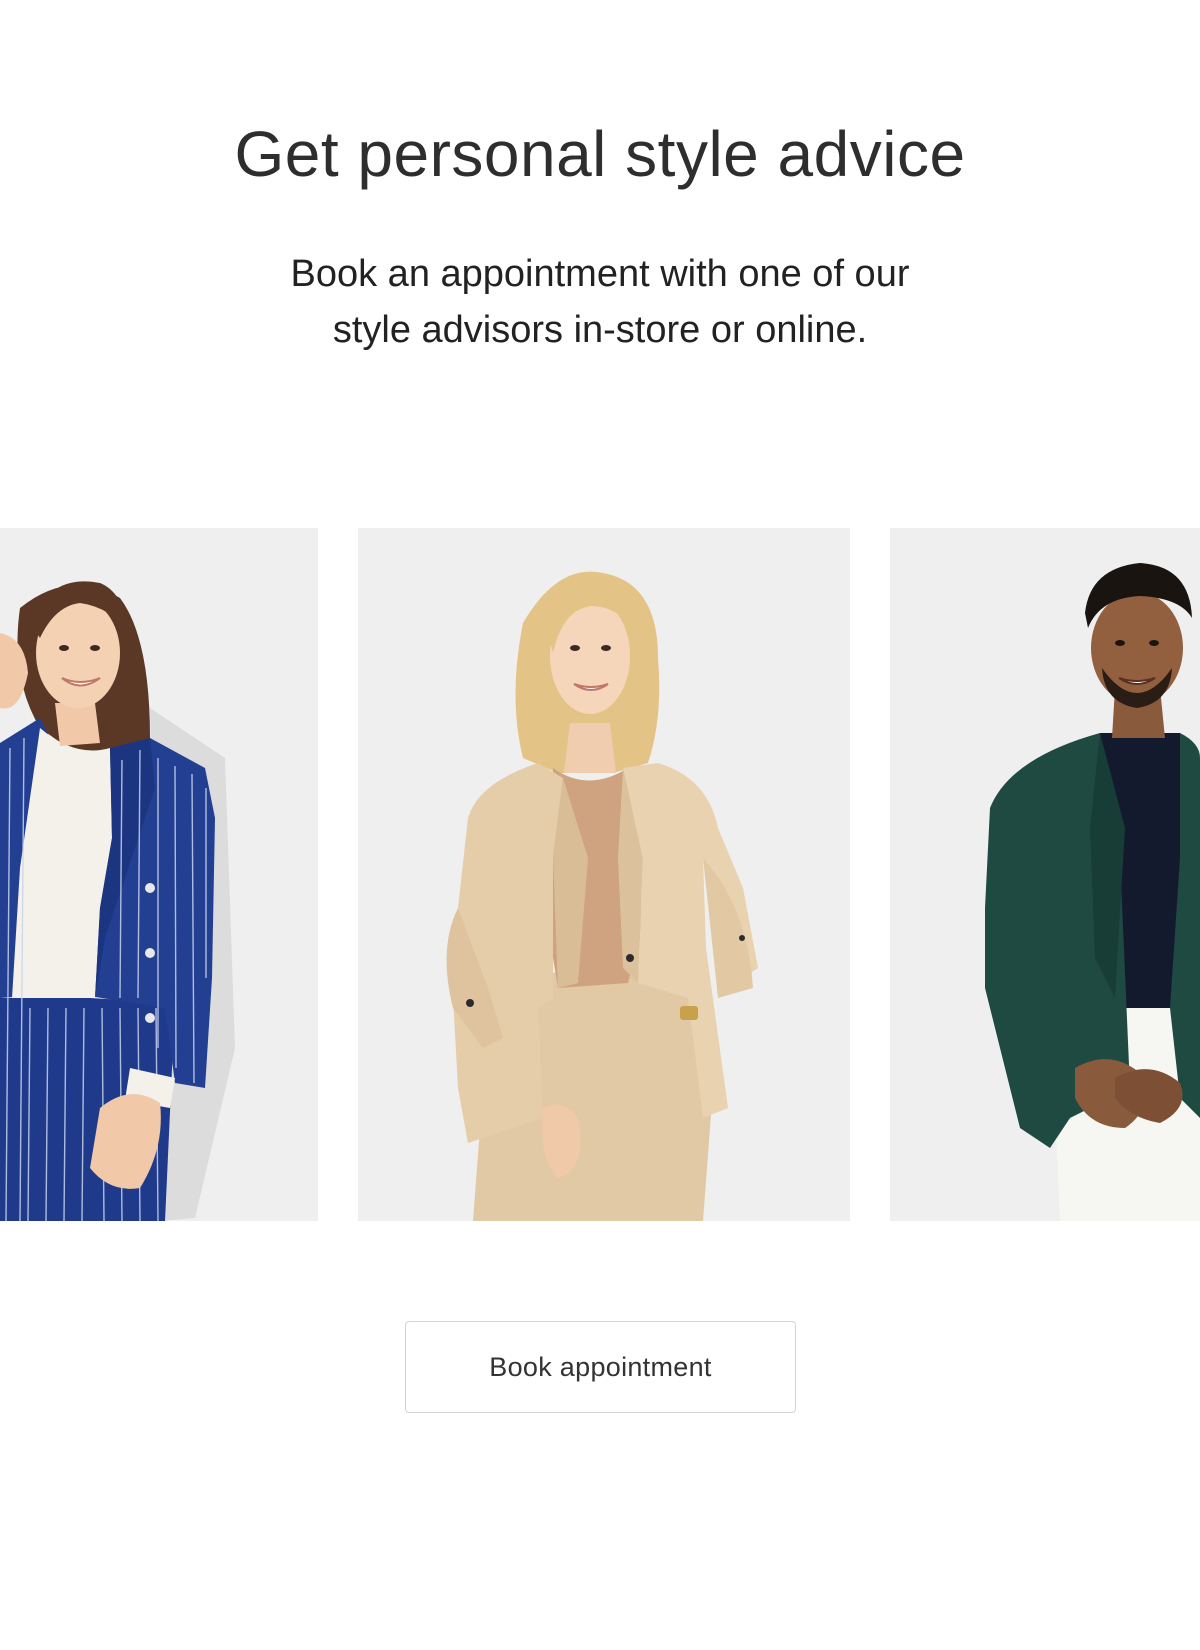 This screenshot has width=1200, height=1650. I want to click on subtitle-line-1: Book an appointment with one of our, so click(600, 274).